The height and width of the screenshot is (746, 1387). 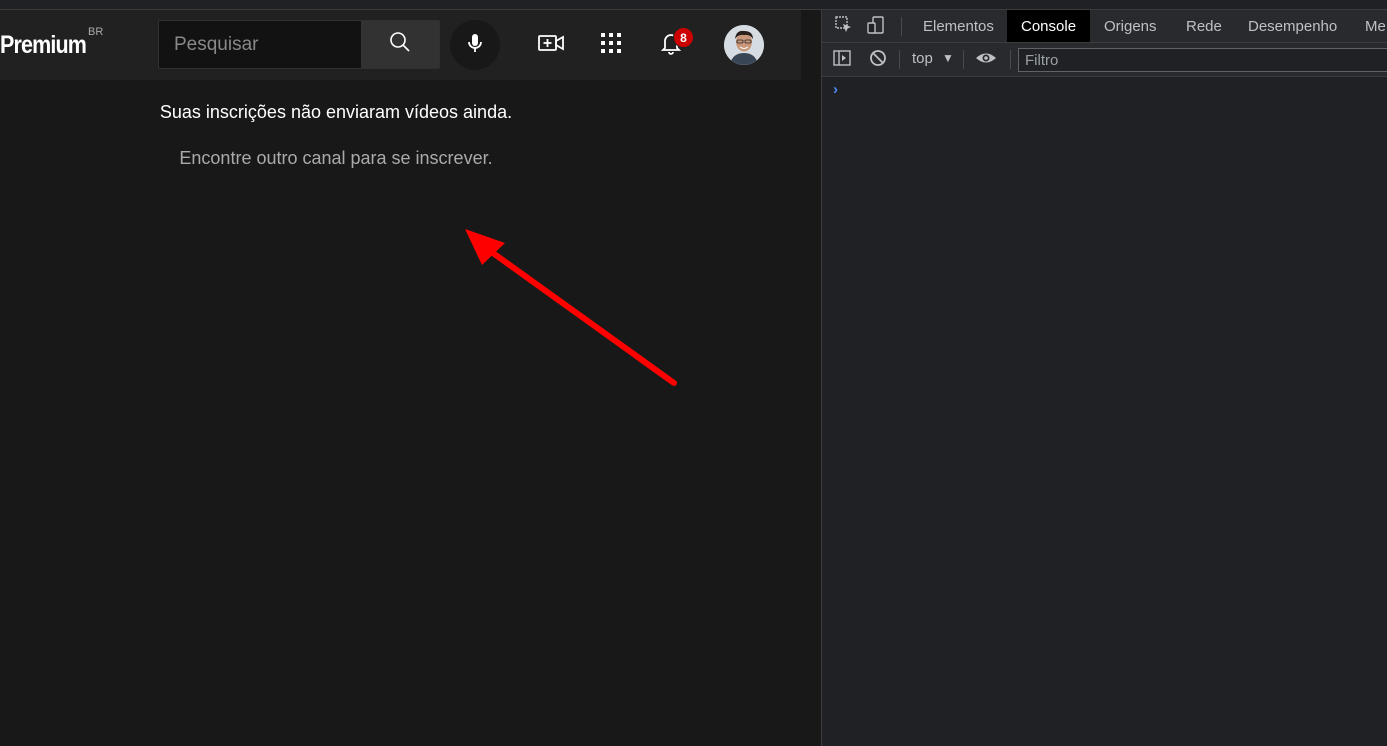 I want to click on tab-console: Console, so click(x=1049, y=26).